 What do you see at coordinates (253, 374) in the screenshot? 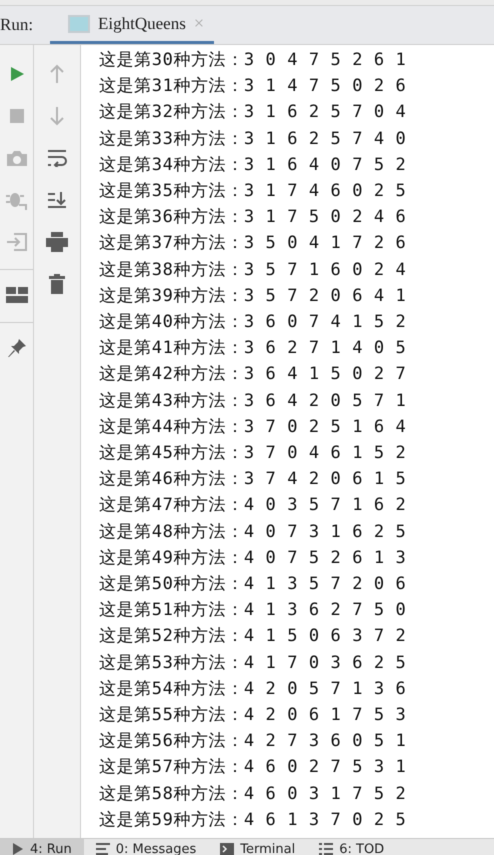
I see `console-line: 这是第42种方法：3 6 4 1 5 0 2 7` at bounding box center [253, 374].